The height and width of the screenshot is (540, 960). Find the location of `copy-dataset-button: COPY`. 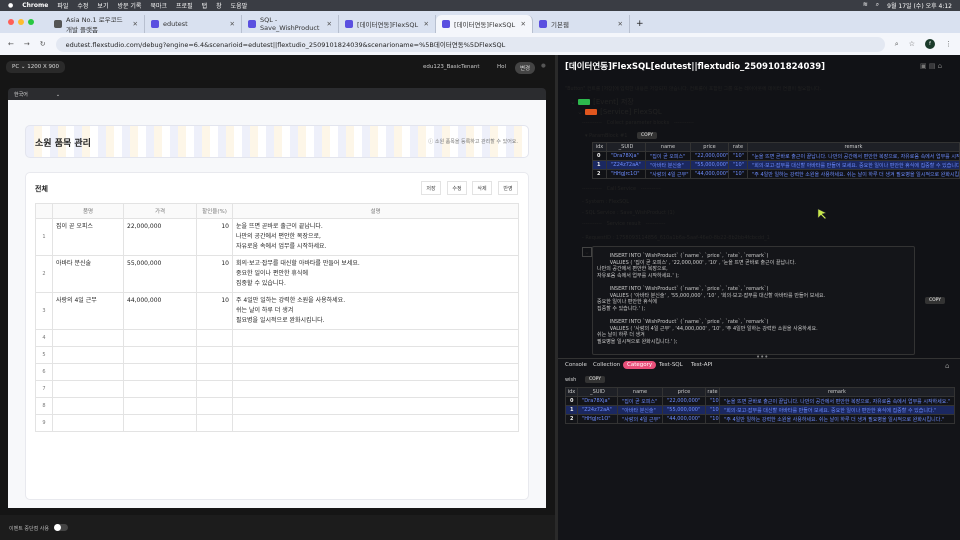

copy-dataset-button: COPY is located at coordinates (595, 379).